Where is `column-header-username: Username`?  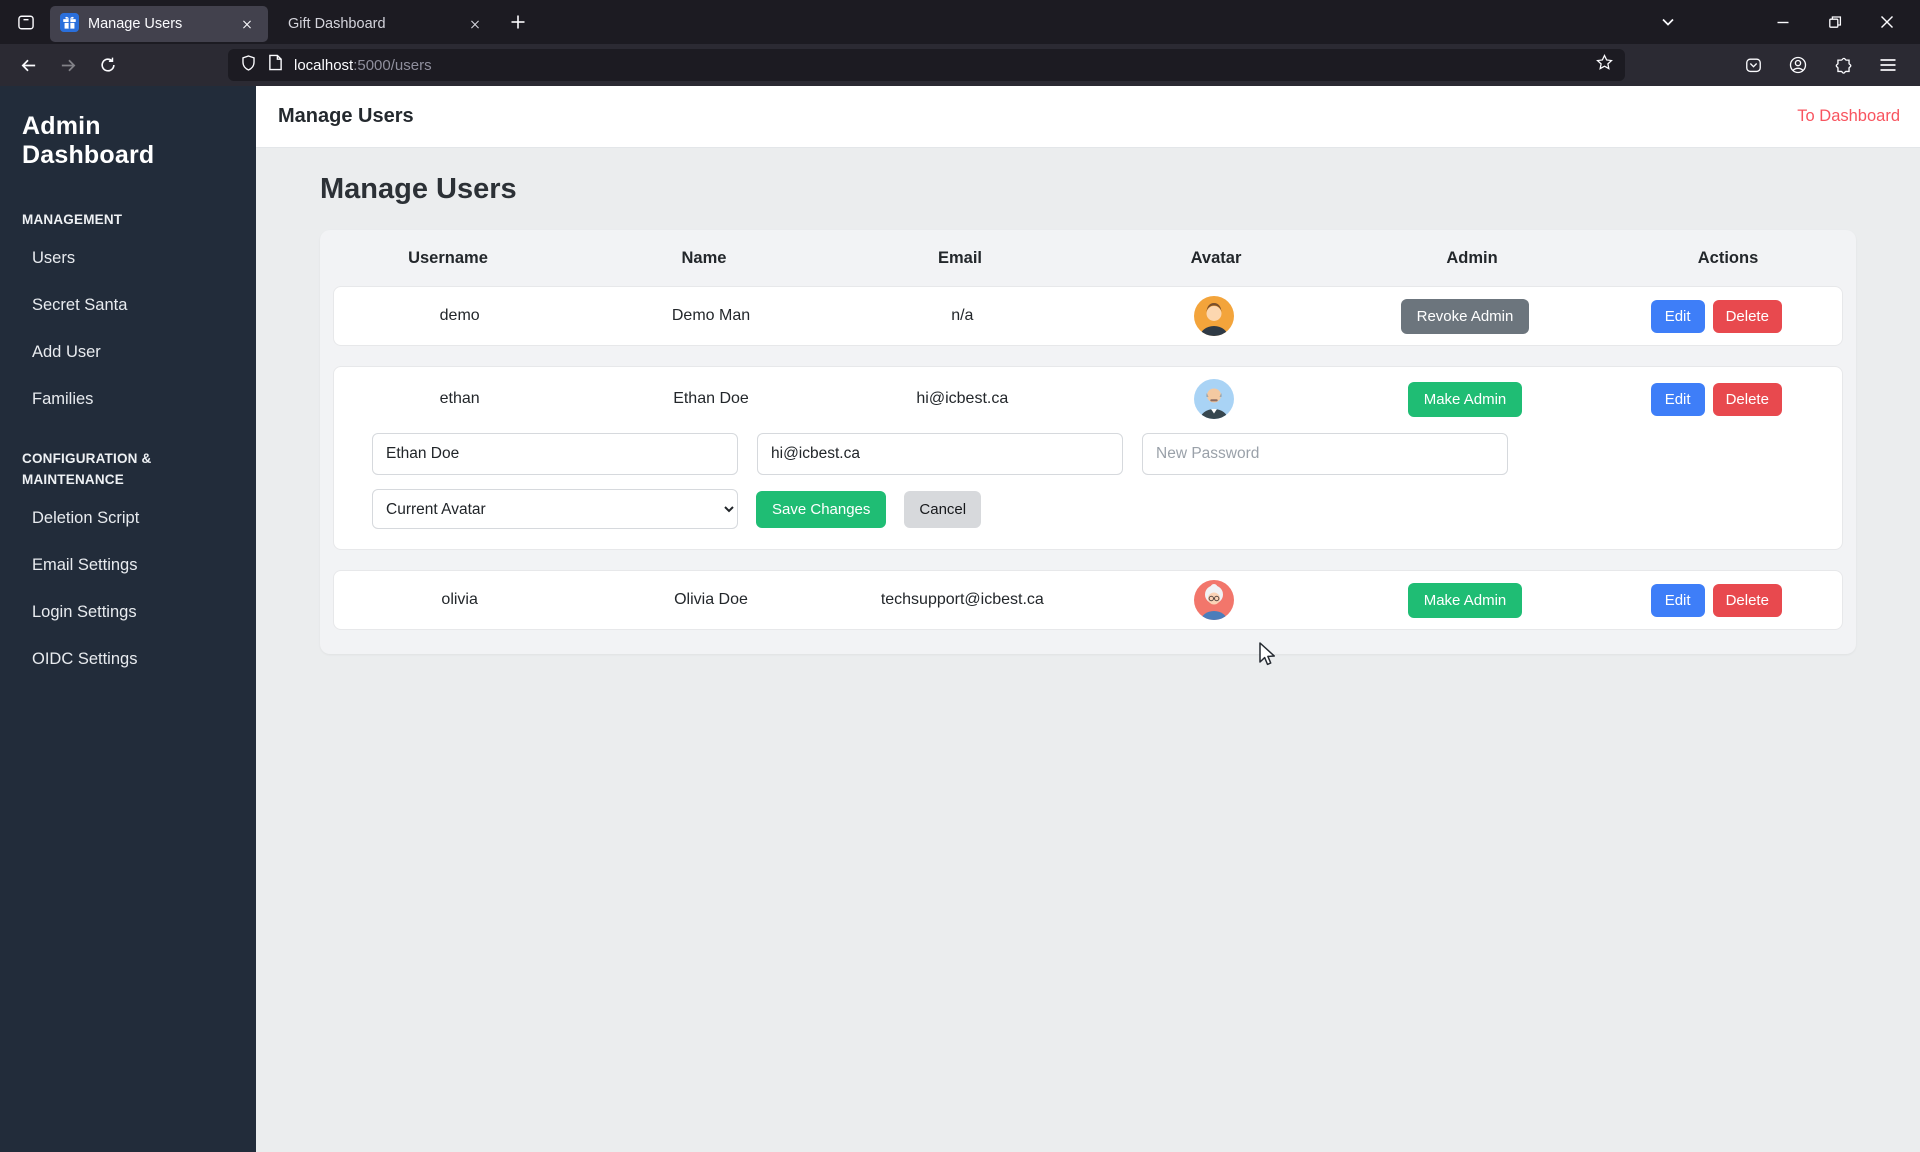
column-header-username: Username is located at coordinates (448, 257).